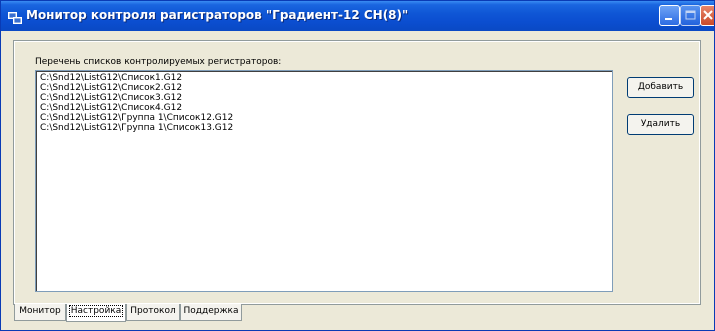 The image size is (715, 331). What do you see at coordinates (660, 124) in the screenshot?
I see `delete-button: Удалить` at bounding box center [660, 124].